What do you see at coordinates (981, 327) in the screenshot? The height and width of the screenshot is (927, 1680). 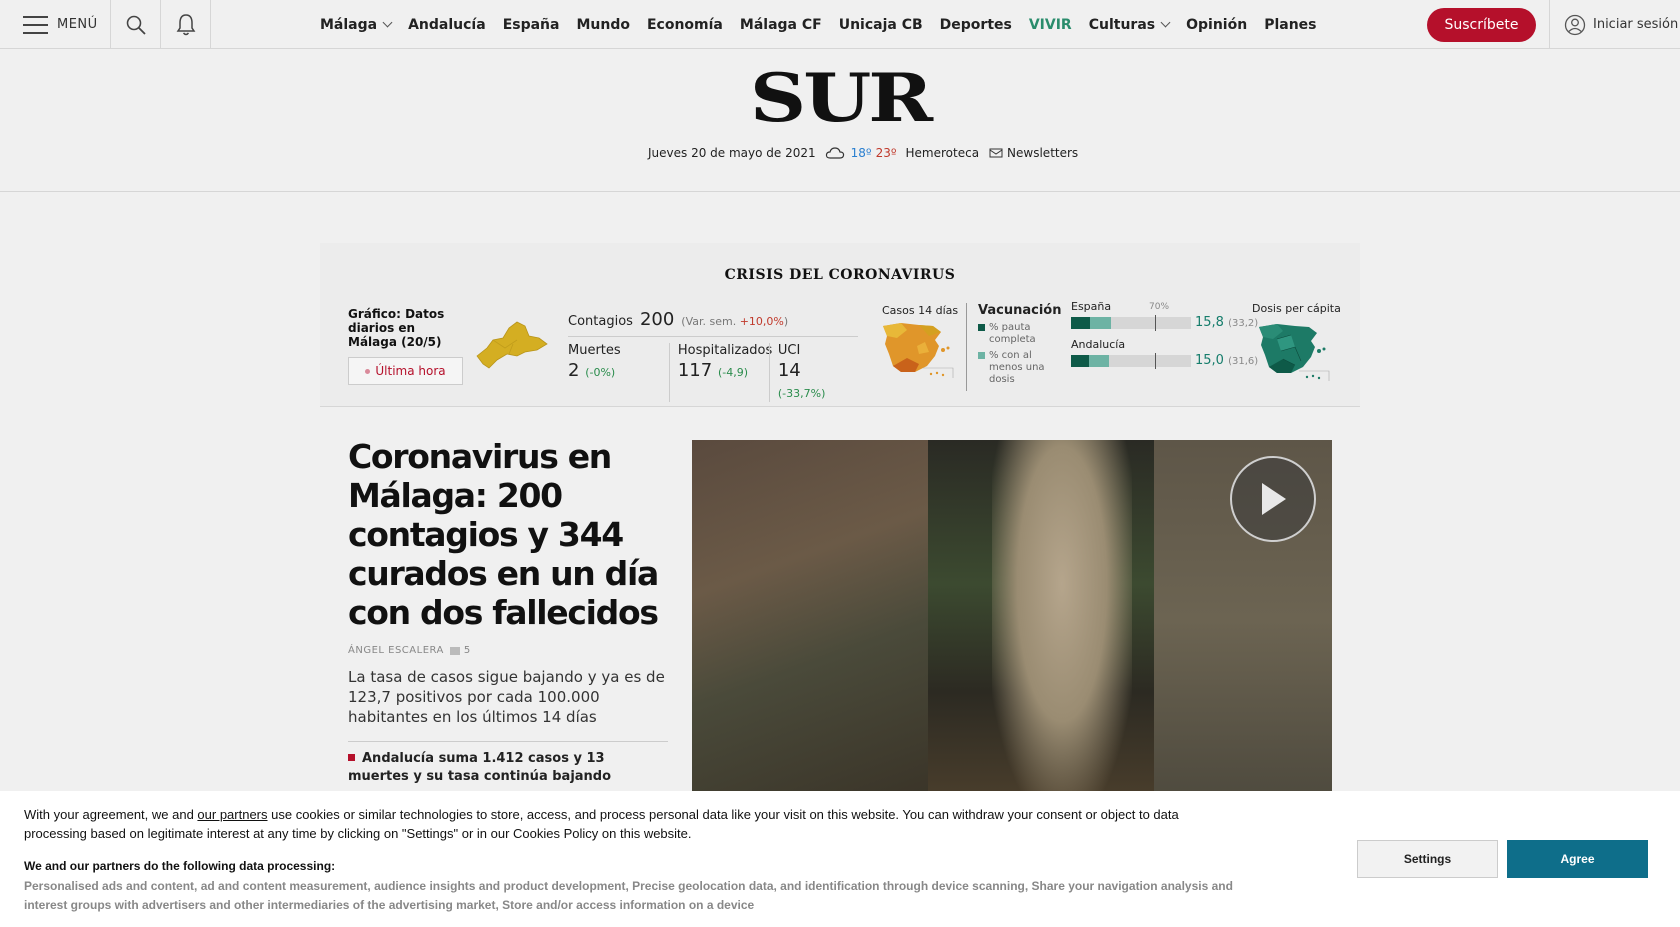 I see `legend-swatch-full` at bounding box center [981, 327].